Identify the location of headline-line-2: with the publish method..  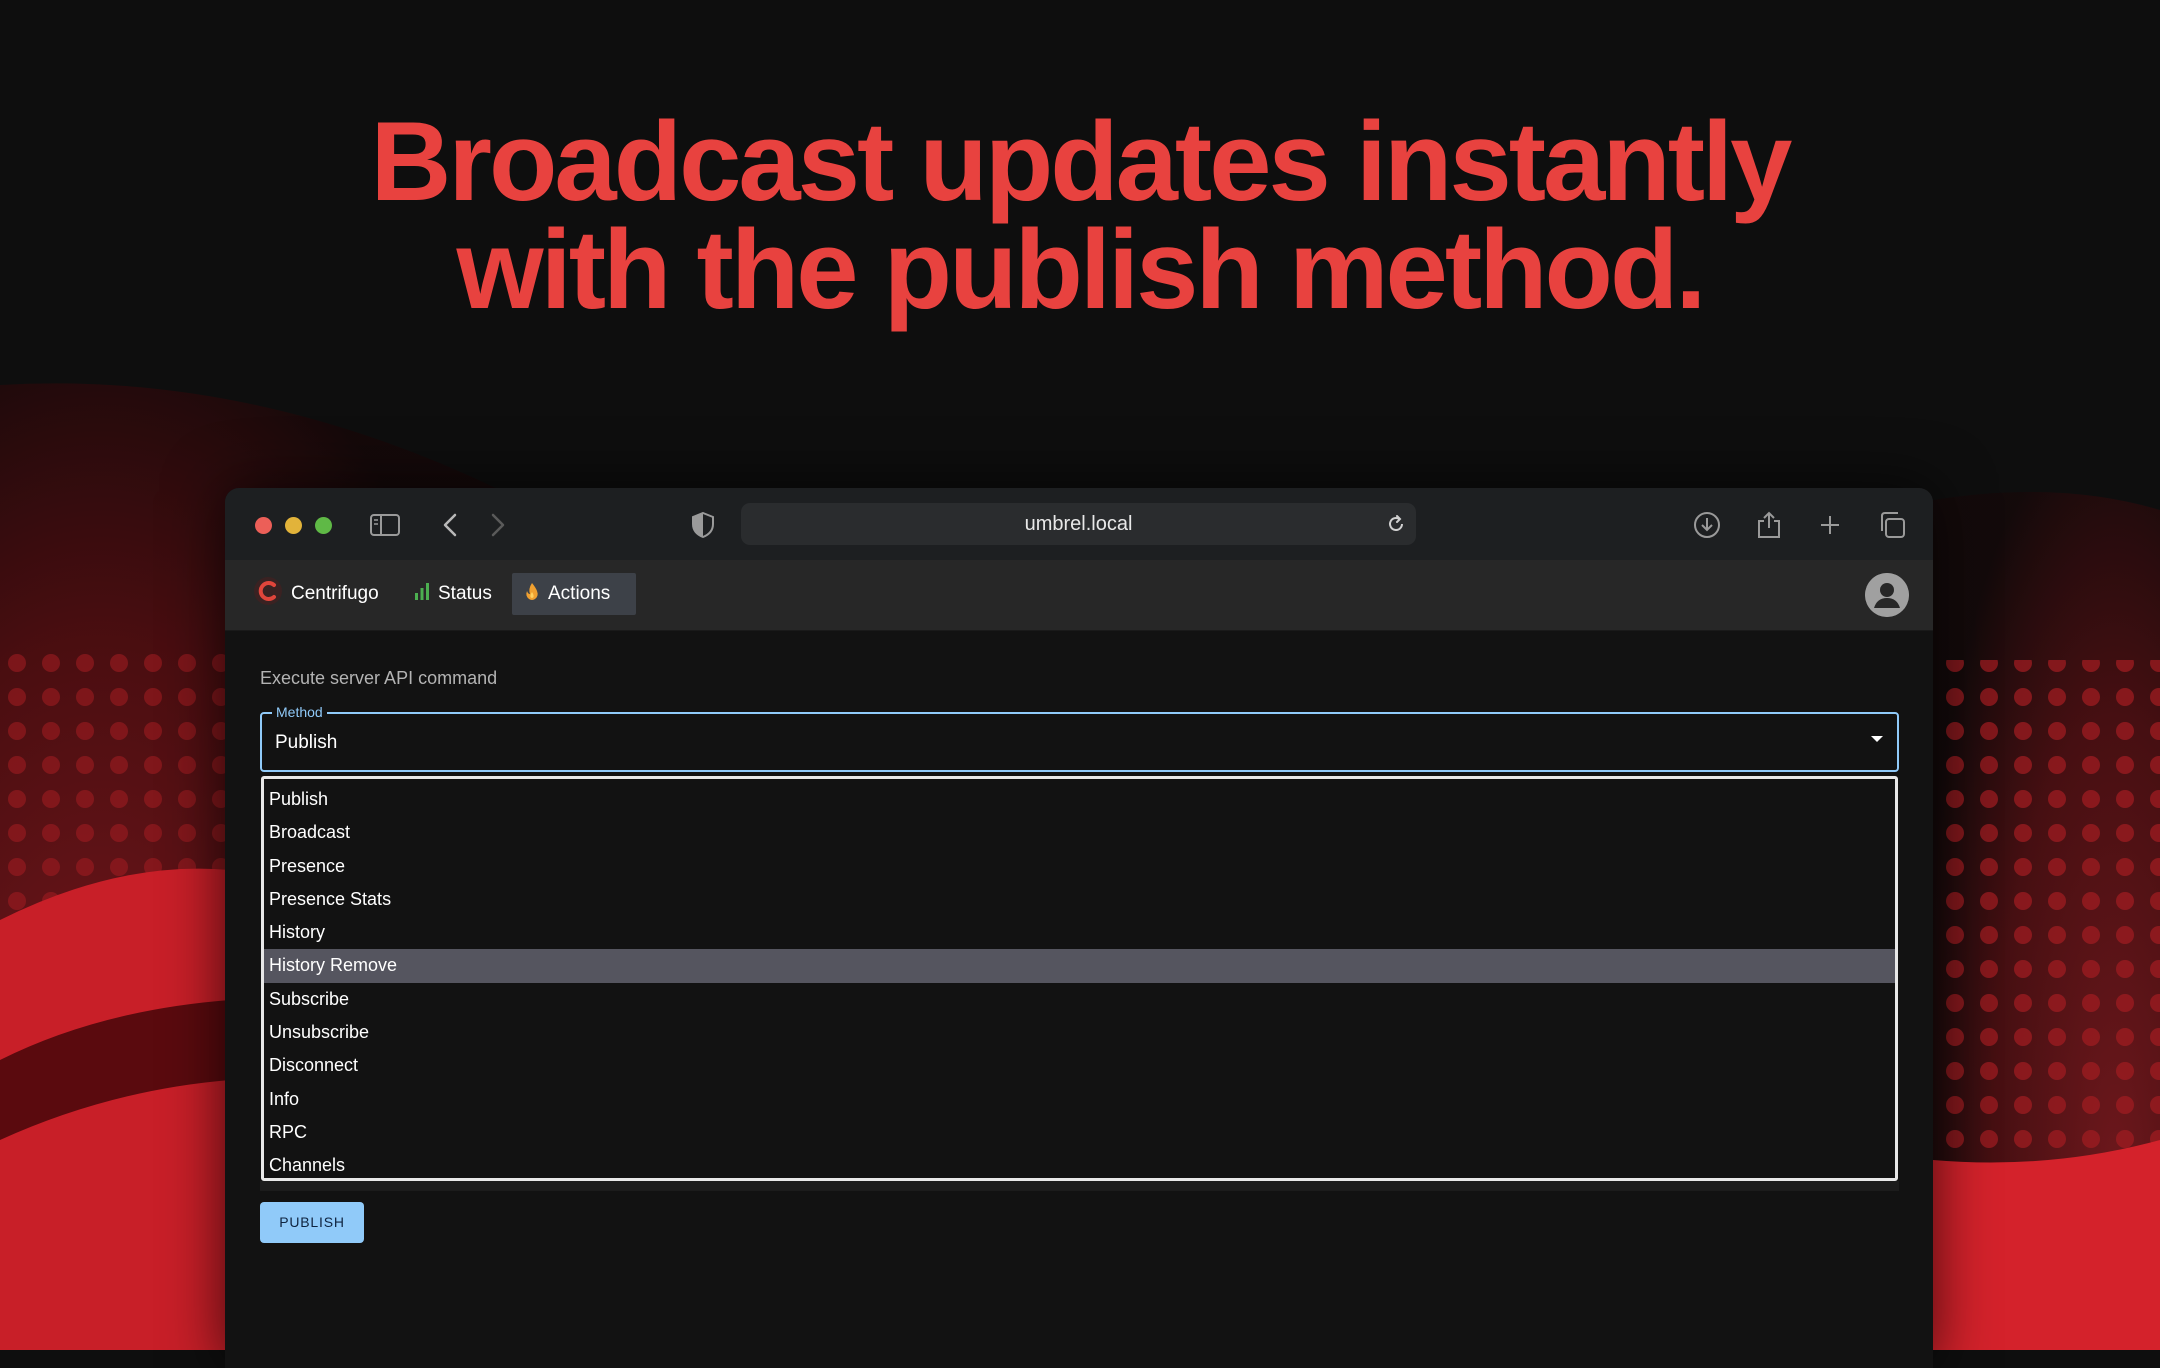
(1081, 269).